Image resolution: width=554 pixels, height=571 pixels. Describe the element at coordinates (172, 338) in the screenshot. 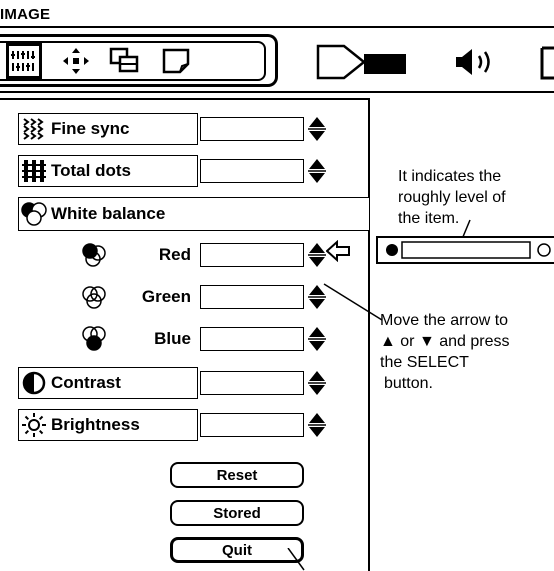

I see `blue-label: Blue` at that location.